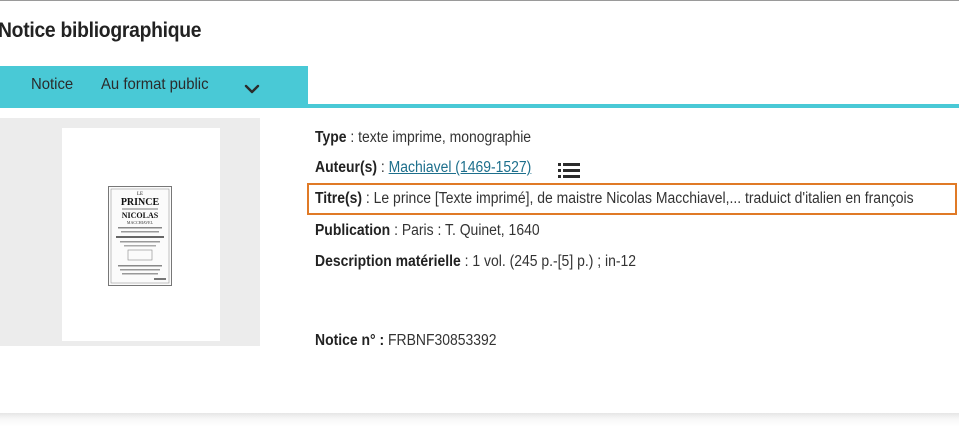  I want to click on tab-bar: Notice Au format public, so click(154, 87).